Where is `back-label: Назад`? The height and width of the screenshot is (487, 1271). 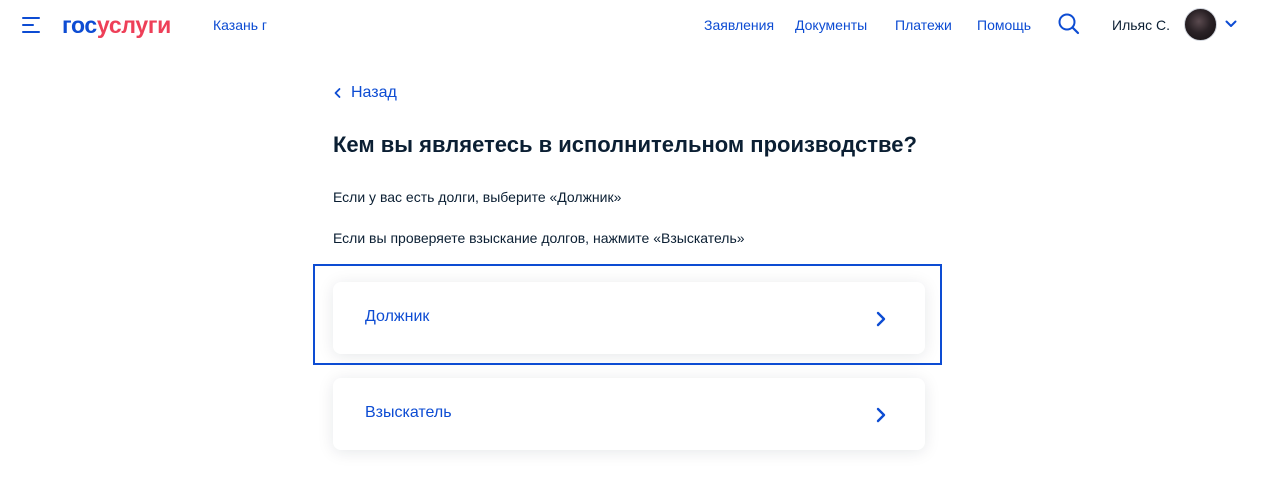 back-label: Назад is located at coordinates (374, 92).